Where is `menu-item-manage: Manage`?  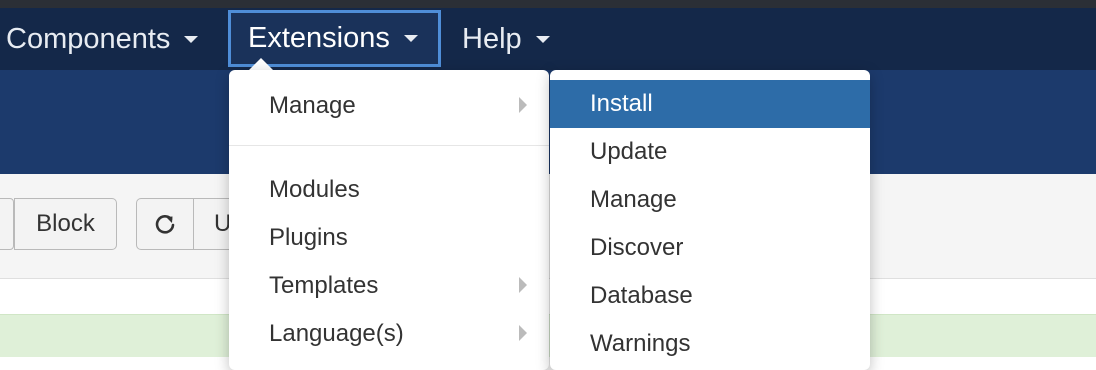 menu-item-manage: Manage is located at coordinates (312, 106).